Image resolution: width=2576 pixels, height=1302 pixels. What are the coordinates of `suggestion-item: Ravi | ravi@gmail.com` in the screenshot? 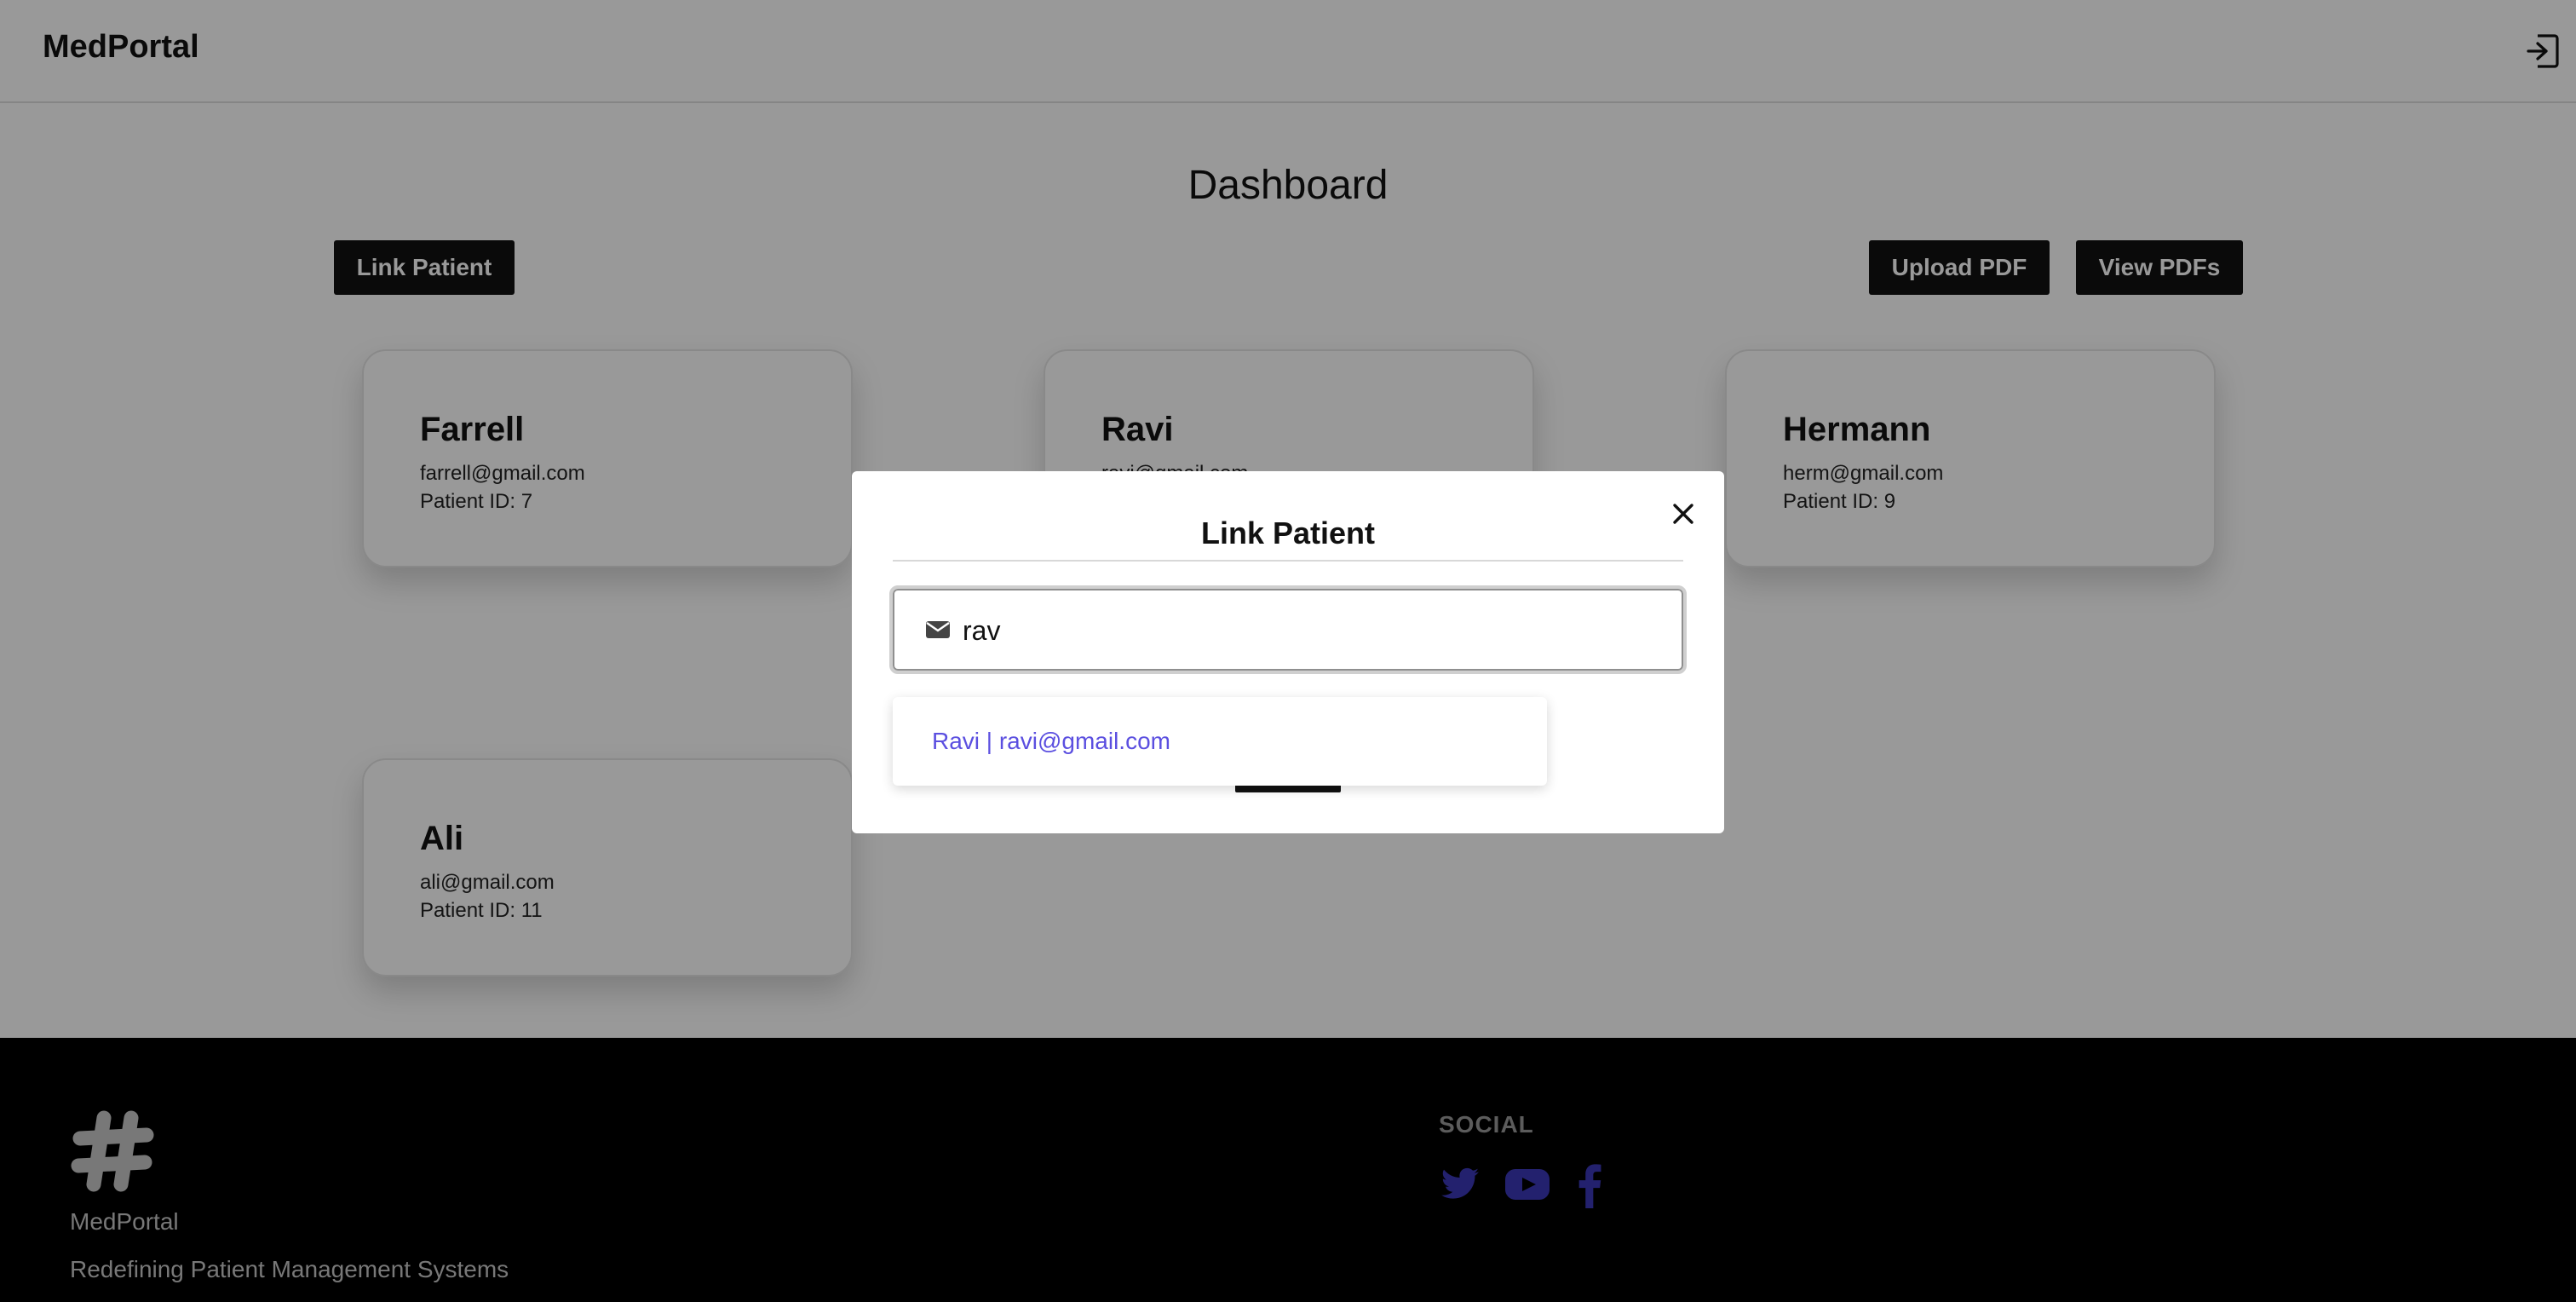 It's located at (1051, 742).